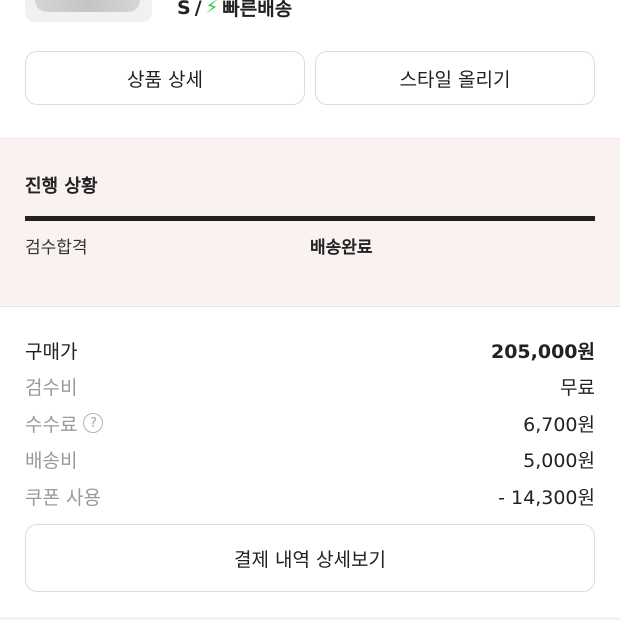 The image size is (620, 620). I want to click on progress-fill, so click(310, 218).